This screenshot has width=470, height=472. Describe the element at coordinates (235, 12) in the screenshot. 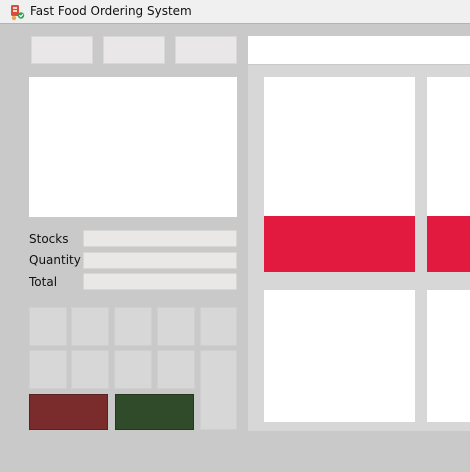

I see `title-bar: Fast Food Ordering System` at that location.